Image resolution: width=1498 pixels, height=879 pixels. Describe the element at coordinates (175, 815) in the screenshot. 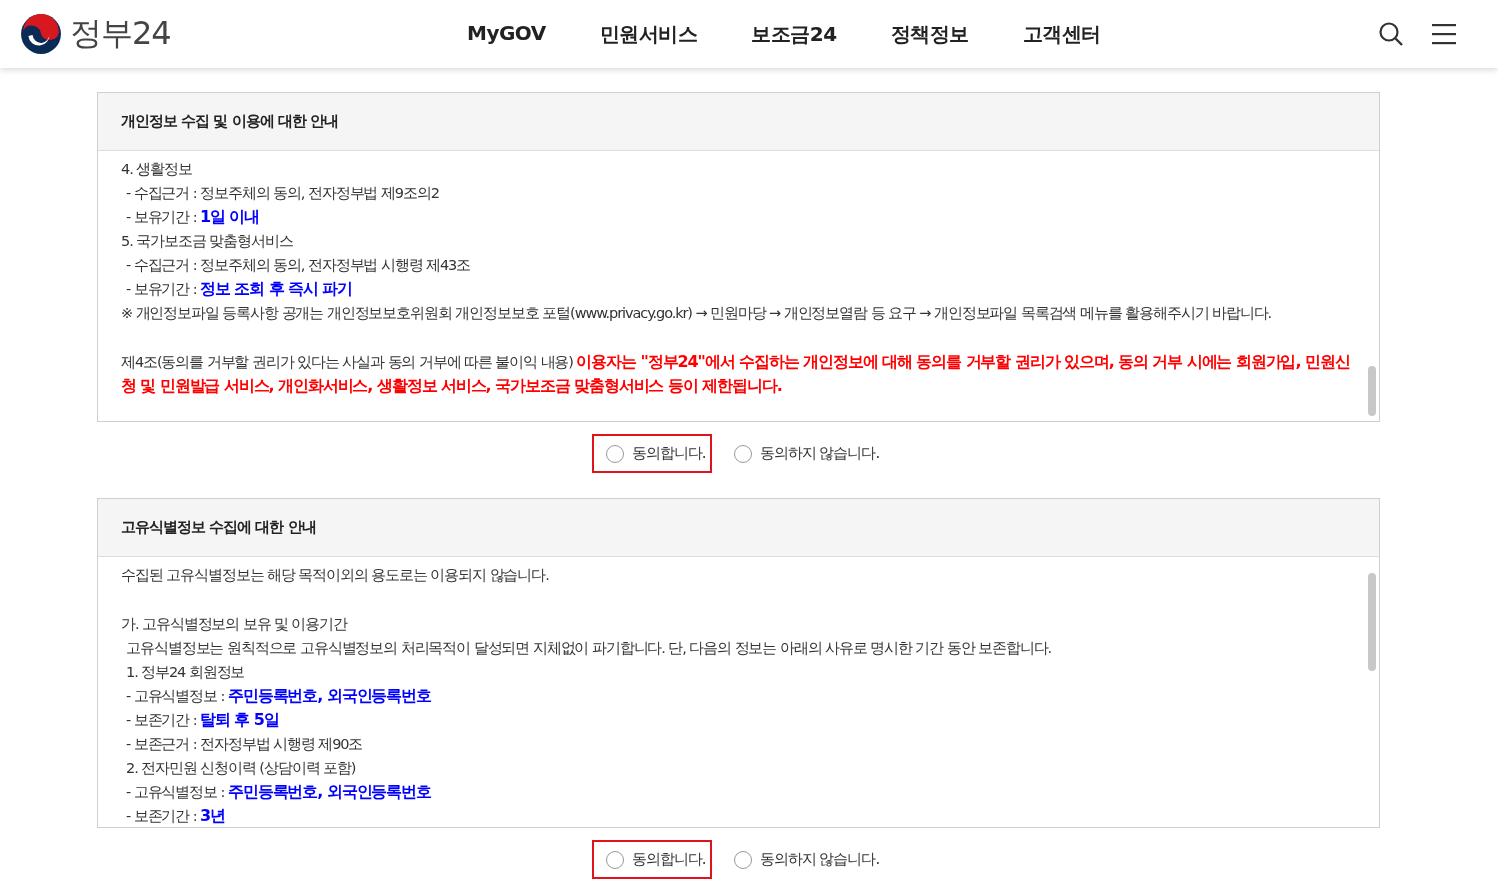

I see `notice-text: - 보존기간 : 3년` at that location.